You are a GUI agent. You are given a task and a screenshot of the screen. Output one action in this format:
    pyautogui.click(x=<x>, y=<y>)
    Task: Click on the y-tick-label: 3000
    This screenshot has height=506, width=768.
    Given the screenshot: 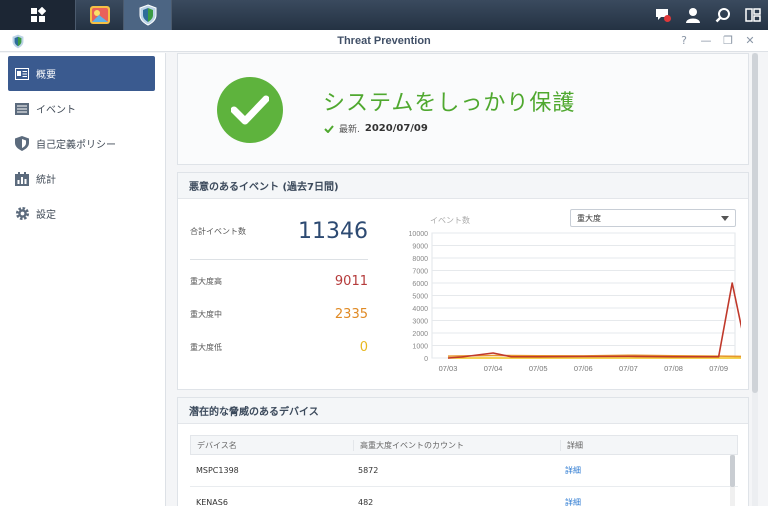 What is the action you would take?
    pyautogui.click(x=420, y=322)
    